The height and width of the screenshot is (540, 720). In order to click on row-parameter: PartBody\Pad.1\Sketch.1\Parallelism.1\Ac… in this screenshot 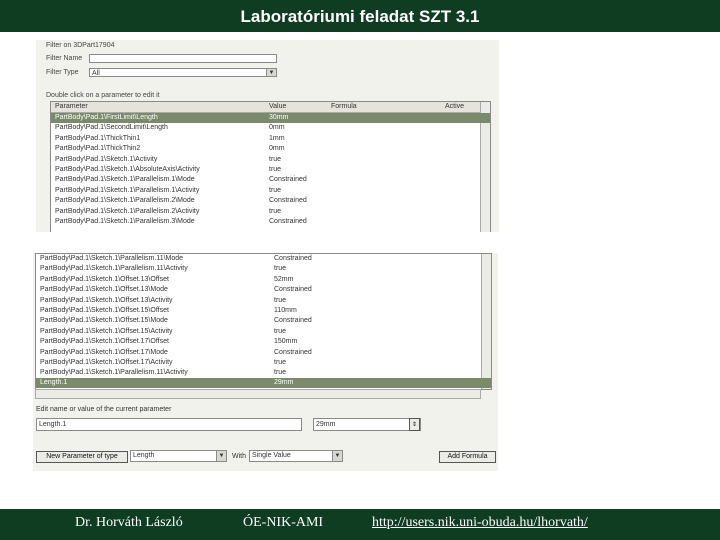, I will do `click(127, 190)`.